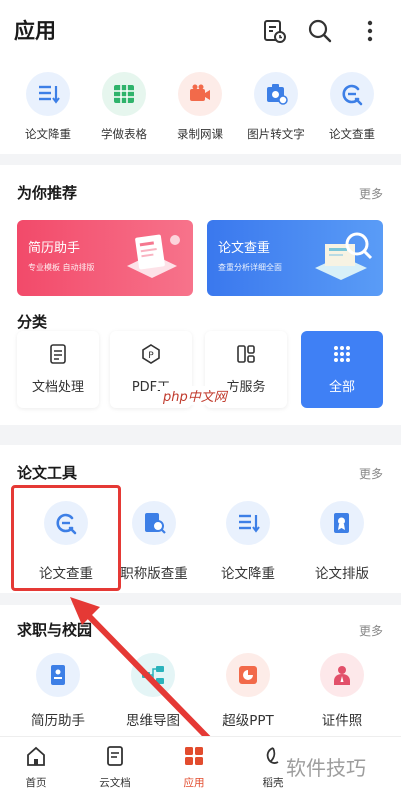 The height and width of the screenshot is (798, 401). What do you see at coordinates (58, 355) in the screenshot?
I see `document-icon` at bounding box center [58, 355].